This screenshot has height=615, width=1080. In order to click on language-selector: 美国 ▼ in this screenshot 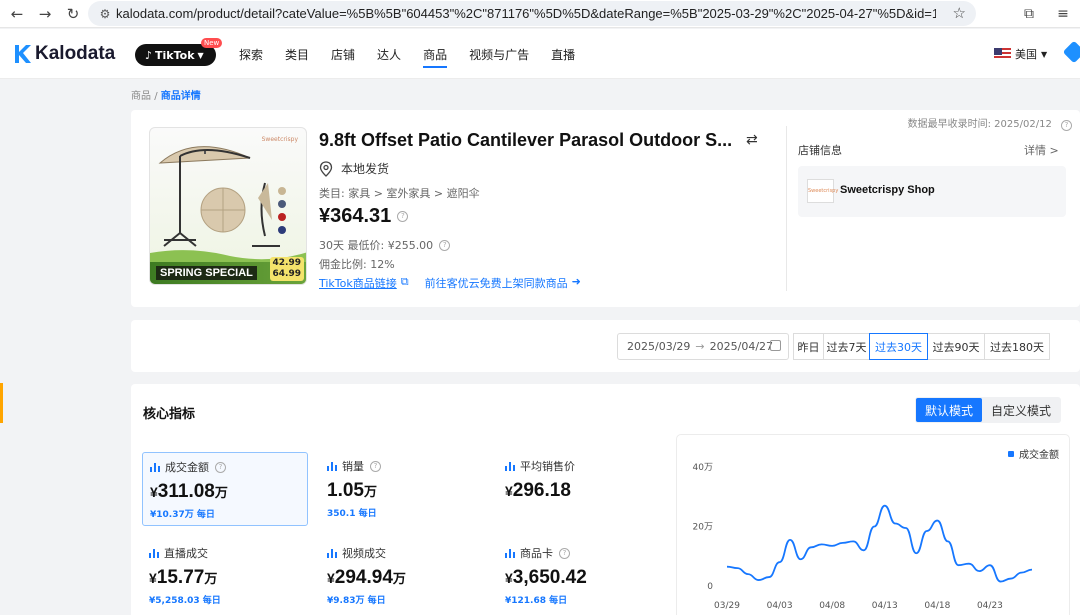, I will do `click(1020, 54)`.